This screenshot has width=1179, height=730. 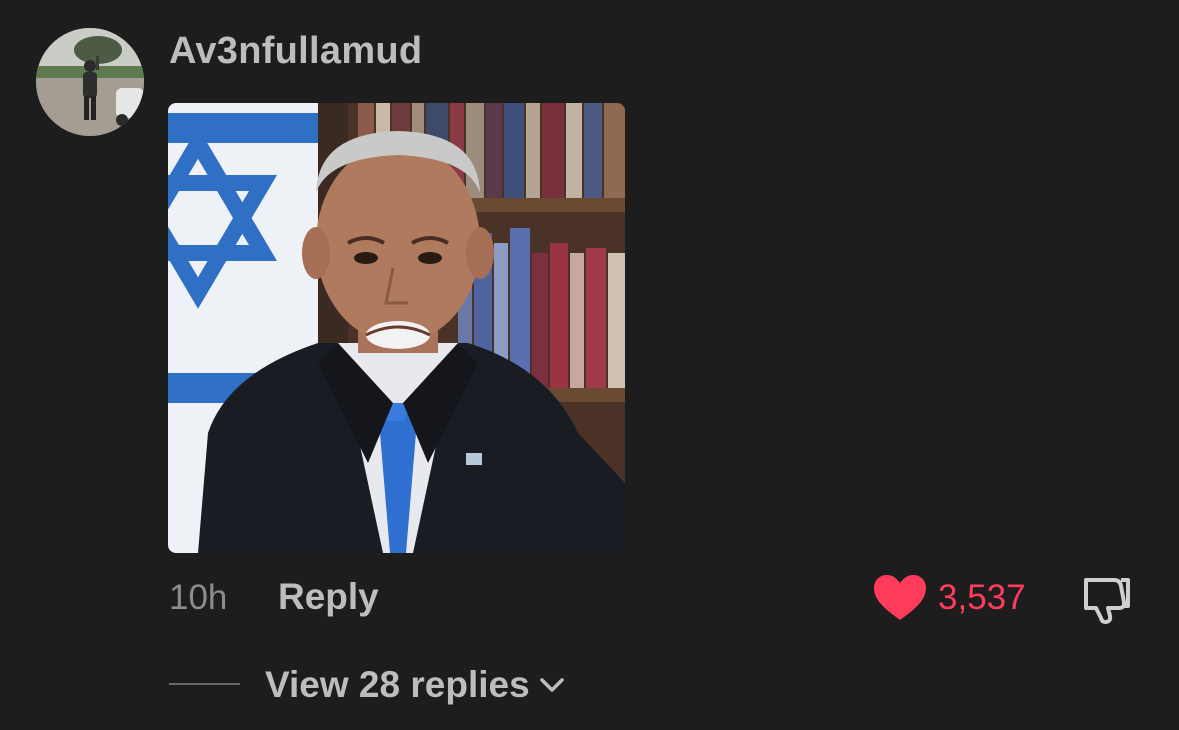 I want to click on like-button, so click(x=900, y=598).